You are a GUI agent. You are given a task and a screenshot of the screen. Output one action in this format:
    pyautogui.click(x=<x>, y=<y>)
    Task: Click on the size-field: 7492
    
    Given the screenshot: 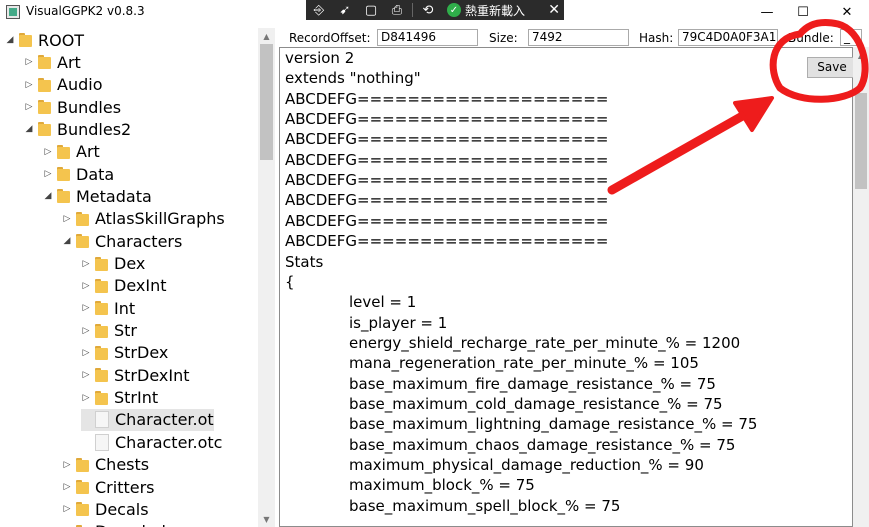 What is the action you would take?
    pyautogui.click(x=578, y=37)
    